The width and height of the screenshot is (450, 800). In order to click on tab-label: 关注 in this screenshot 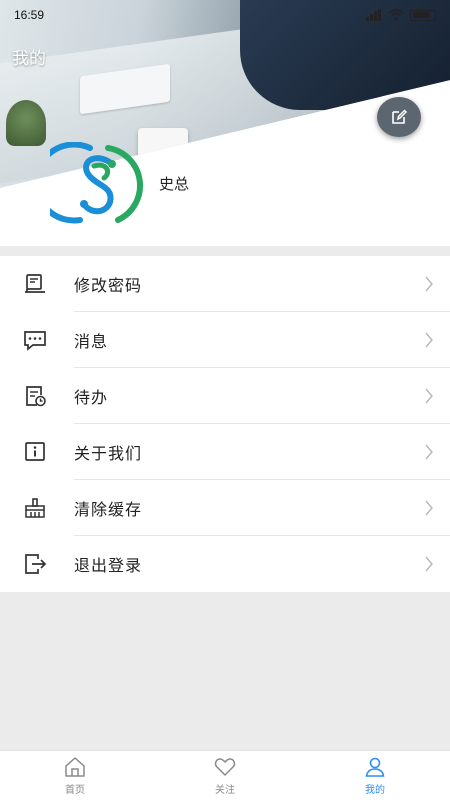, I will do `click(225, 790)`.